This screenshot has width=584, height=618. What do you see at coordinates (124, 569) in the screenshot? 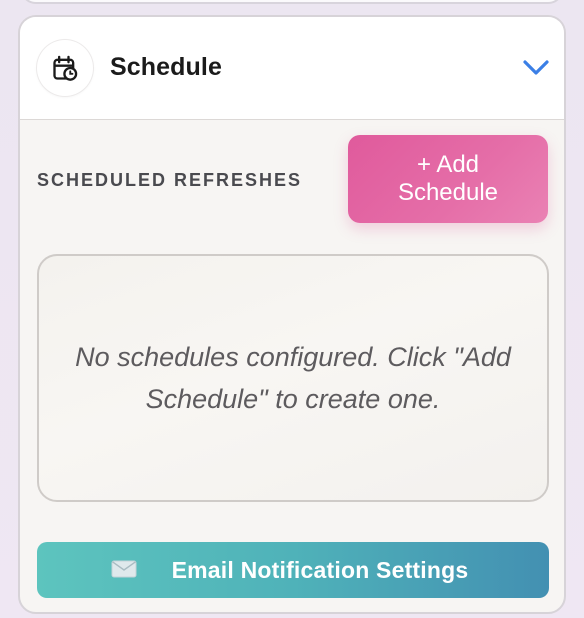
I see `envelope-icon` at bounding box center [124, 569].